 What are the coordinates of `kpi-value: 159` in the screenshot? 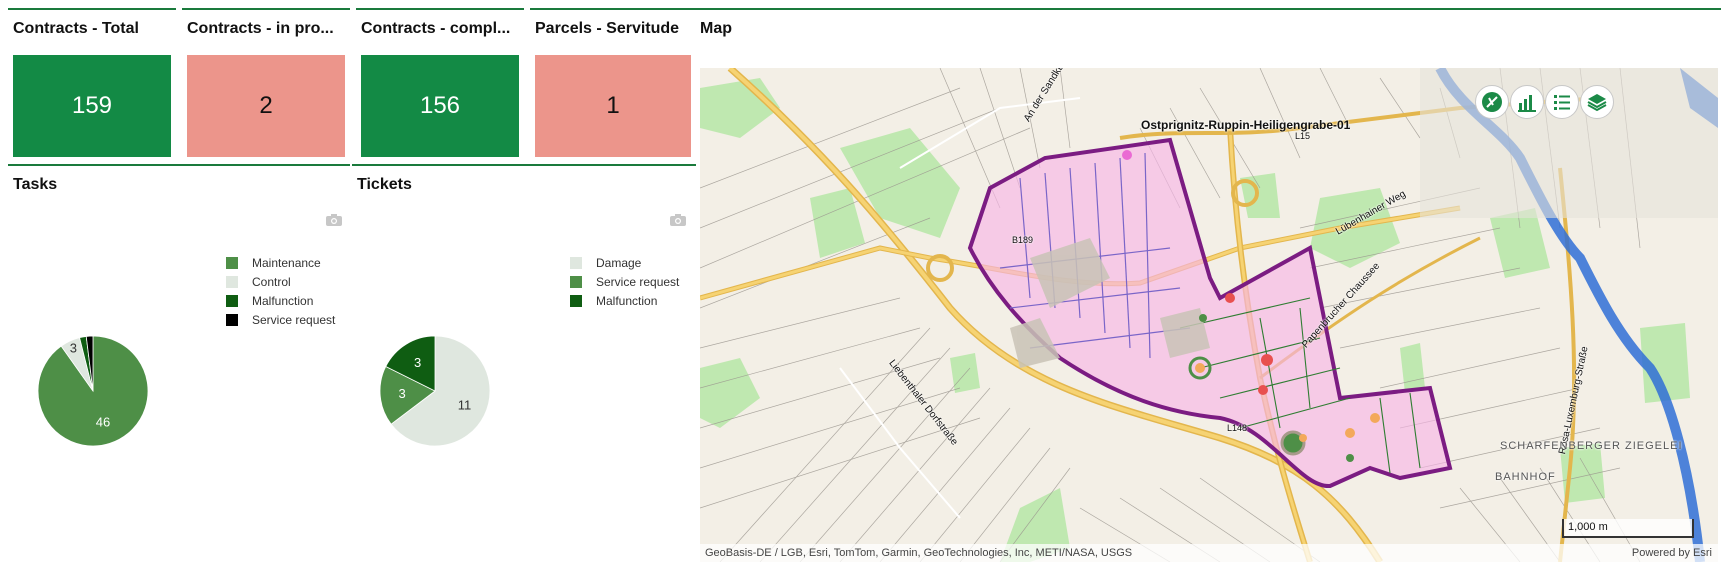 It's located at (92, 105).